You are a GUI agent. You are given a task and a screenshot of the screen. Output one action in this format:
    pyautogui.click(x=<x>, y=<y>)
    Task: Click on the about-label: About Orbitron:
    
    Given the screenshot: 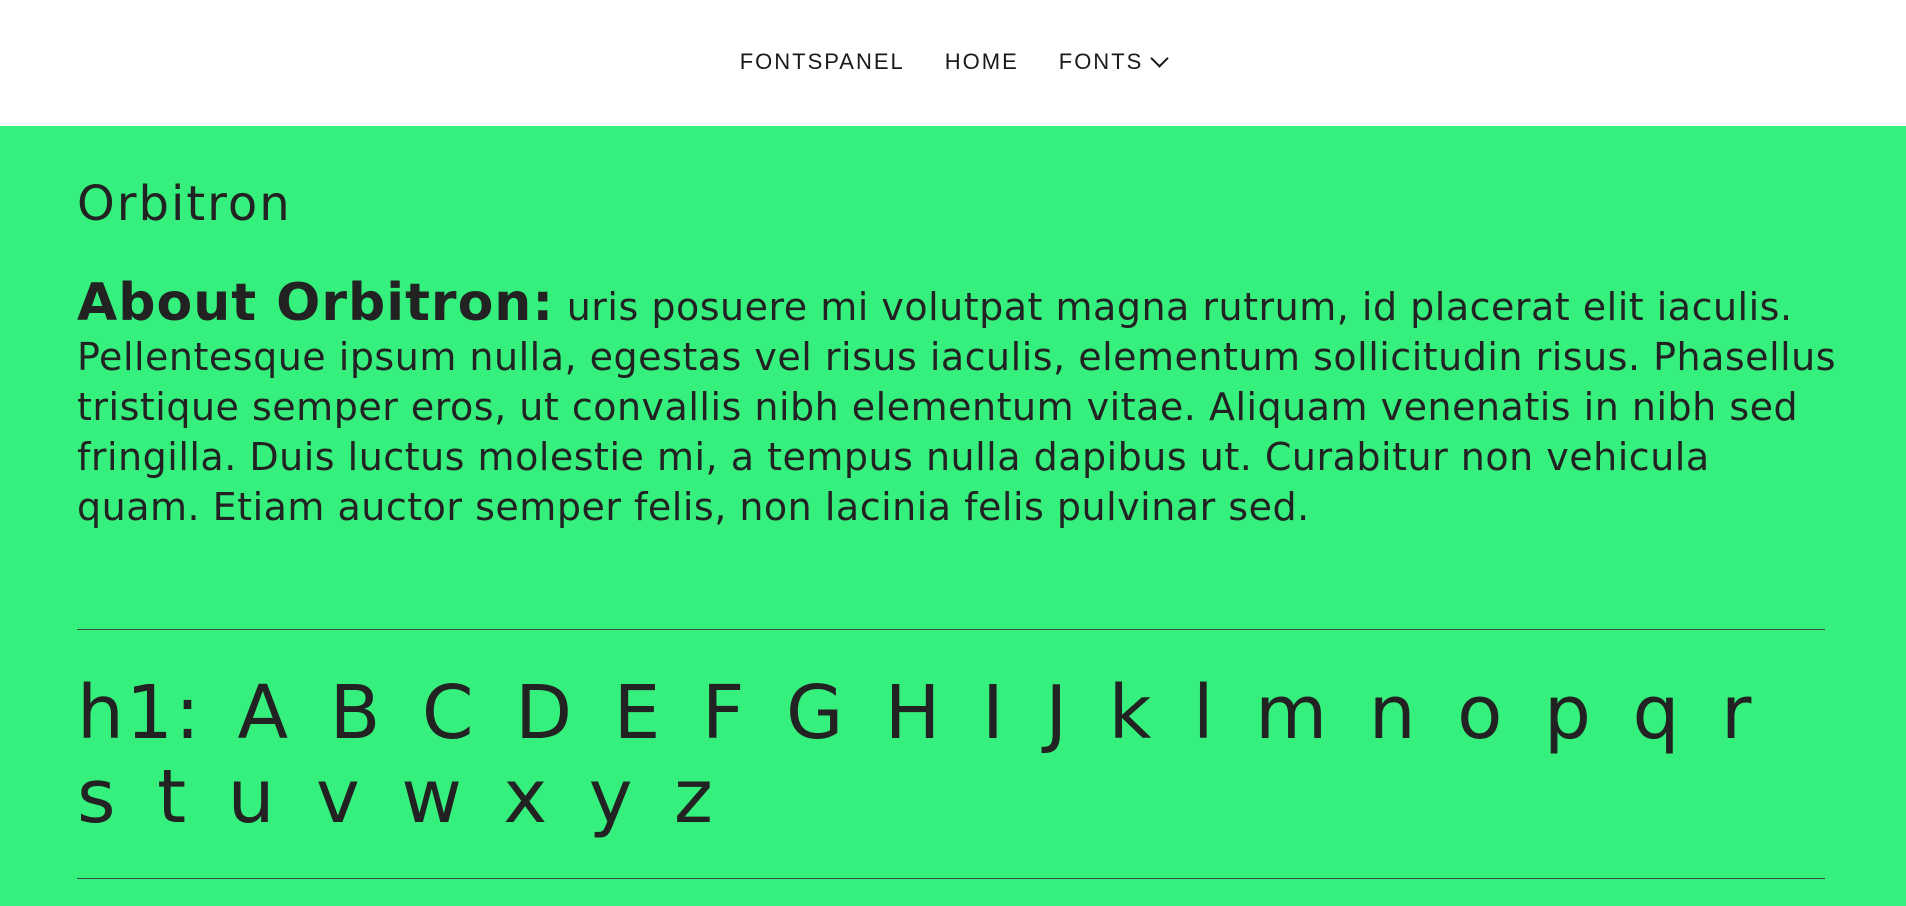 What is the action you would take?
    pyautogui.click(x=316, y=303)
    